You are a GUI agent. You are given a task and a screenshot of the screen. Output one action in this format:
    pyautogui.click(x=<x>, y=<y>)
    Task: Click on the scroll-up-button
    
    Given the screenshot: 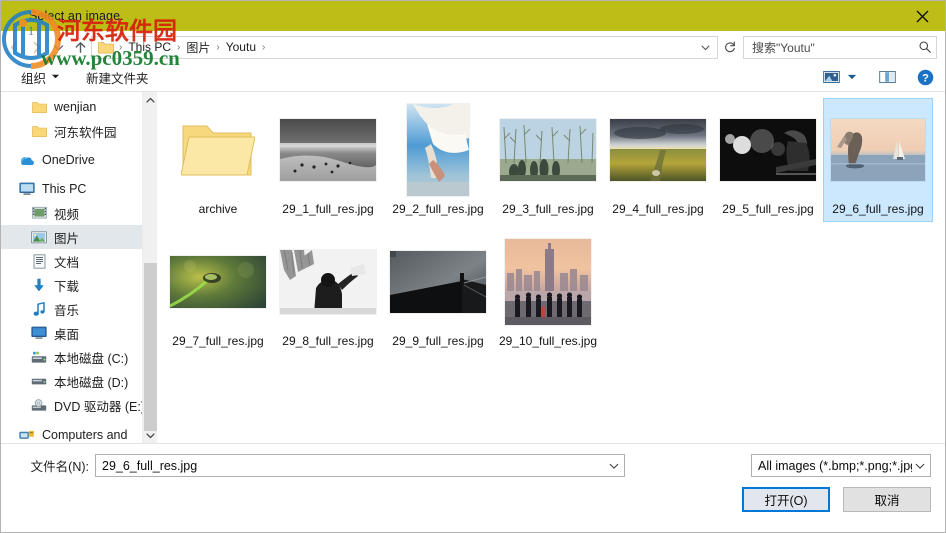 What is the action you would take?
    pyautogui.click(x=150, y=100)
    